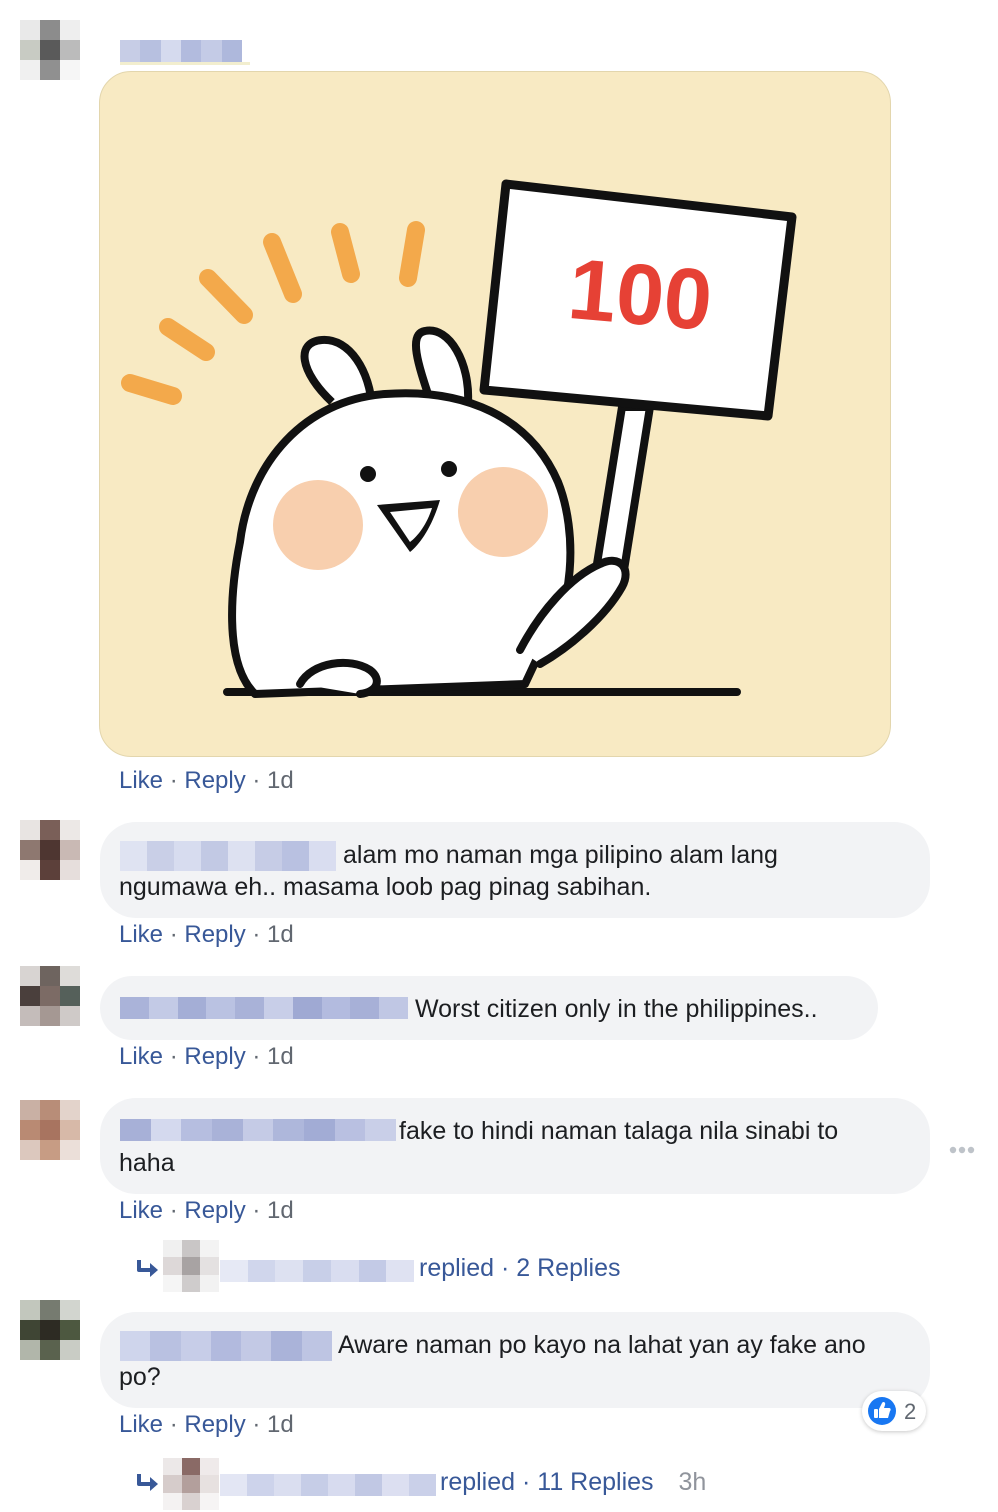 The image size is (998, 1512). Describe the element at coordinates (140, 1377) in the screenshot. I see `comment-text: po?` at that location.